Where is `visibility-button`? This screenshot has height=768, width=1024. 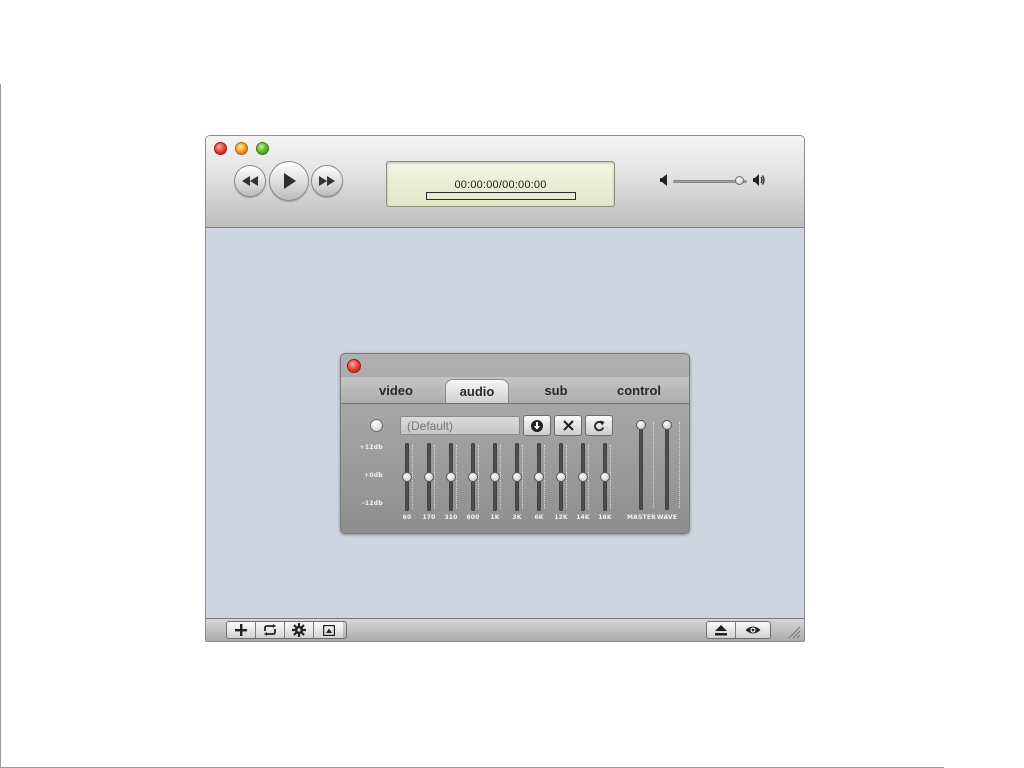 visibility-button is located at coordinates (753, 630).